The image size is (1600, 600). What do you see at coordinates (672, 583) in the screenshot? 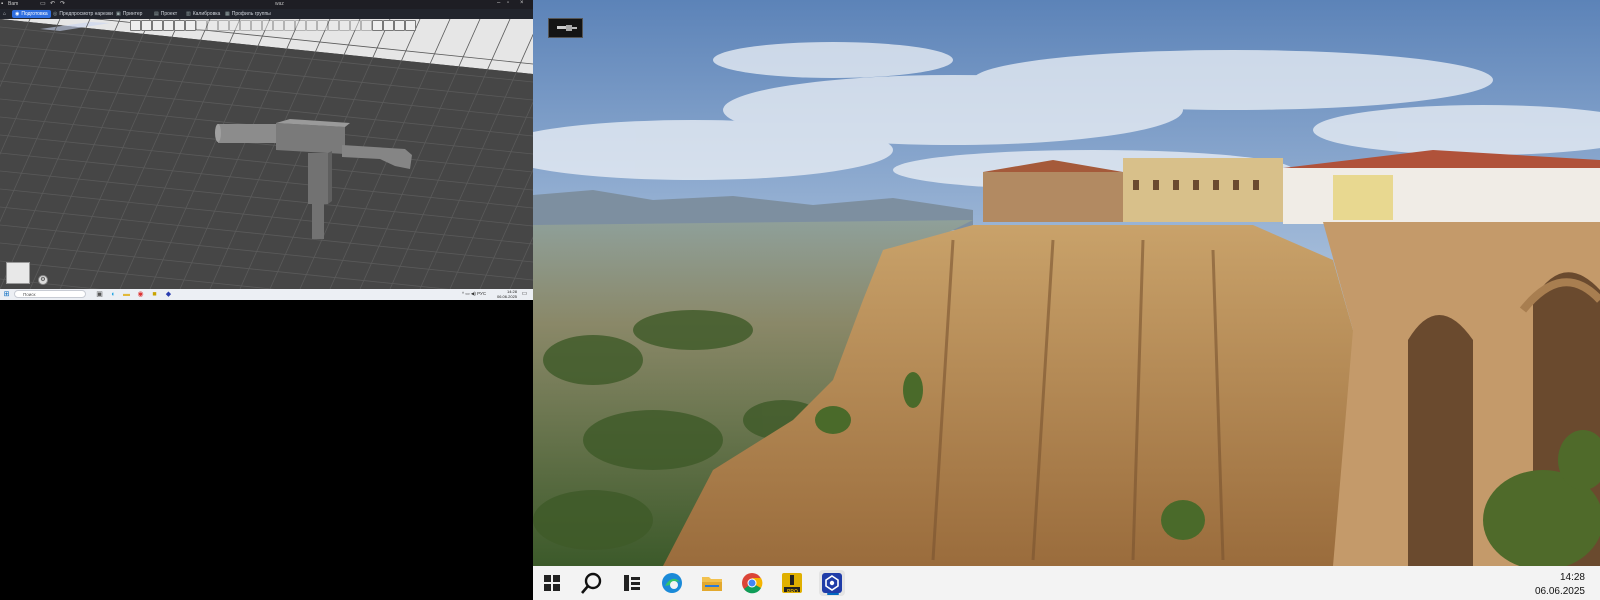
I see `edge-icon` at bounding box center [672, 583].